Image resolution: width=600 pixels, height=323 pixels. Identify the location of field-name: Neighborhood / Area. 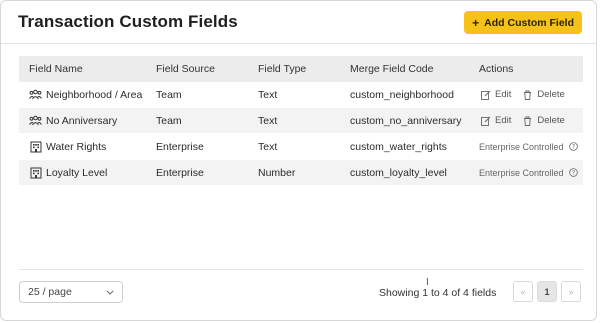
(94, 94).